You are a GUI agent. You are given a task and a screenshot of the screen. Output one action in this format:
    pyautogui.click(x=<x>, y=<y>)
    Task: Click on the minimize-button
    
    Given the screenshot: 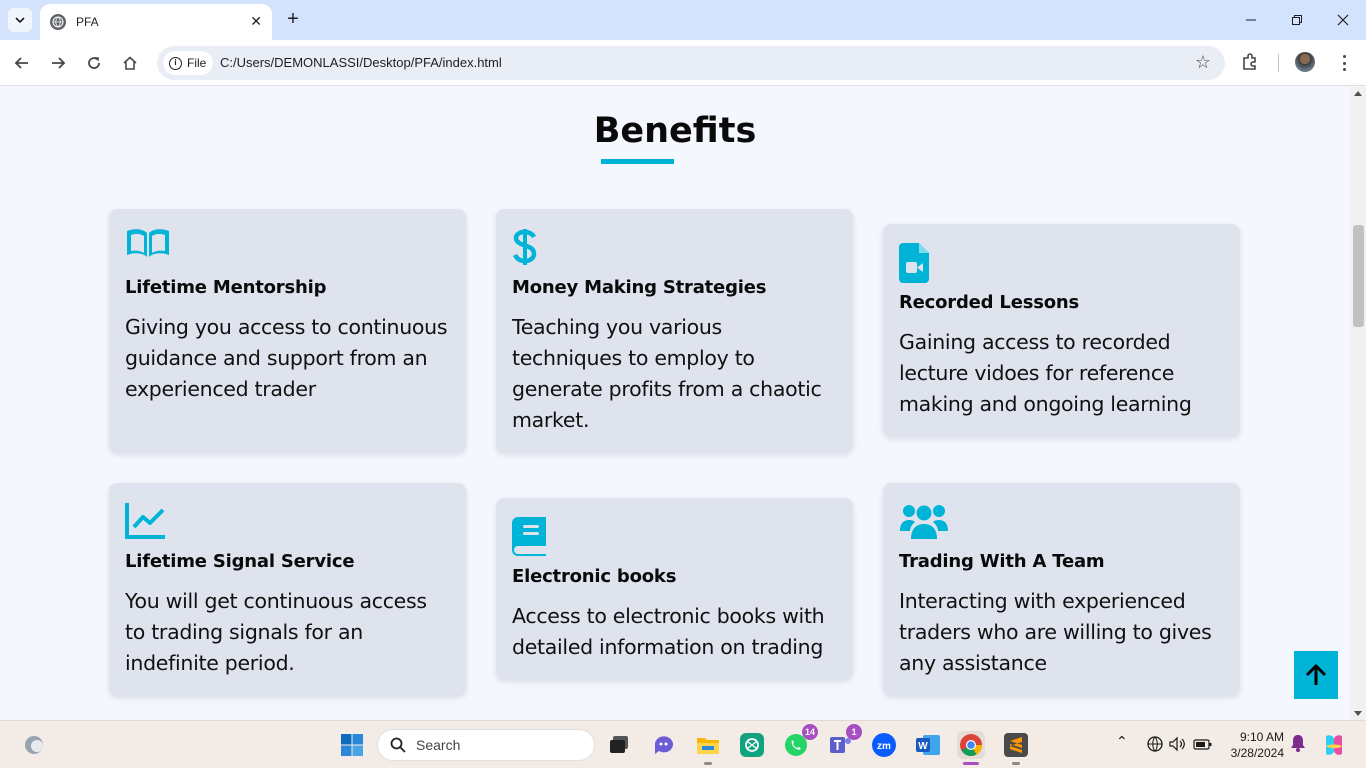 What is the action you would take?
    pyautogui.click(x=1251, y=20)
    